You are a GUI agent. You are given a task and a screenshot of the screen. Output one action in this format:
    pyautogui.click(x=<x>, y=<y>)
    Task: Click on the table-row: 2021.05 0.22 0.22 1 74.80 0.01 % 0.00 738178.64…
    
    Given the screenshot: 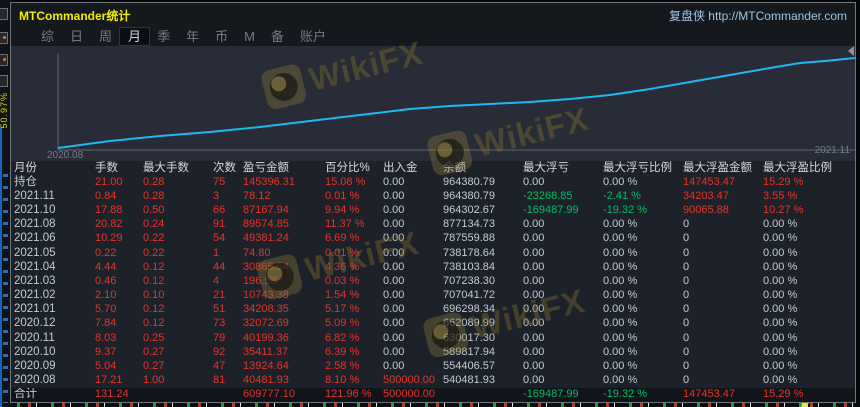 What is the action you would take?
    pyautogui.click(x=433, y=253)
    